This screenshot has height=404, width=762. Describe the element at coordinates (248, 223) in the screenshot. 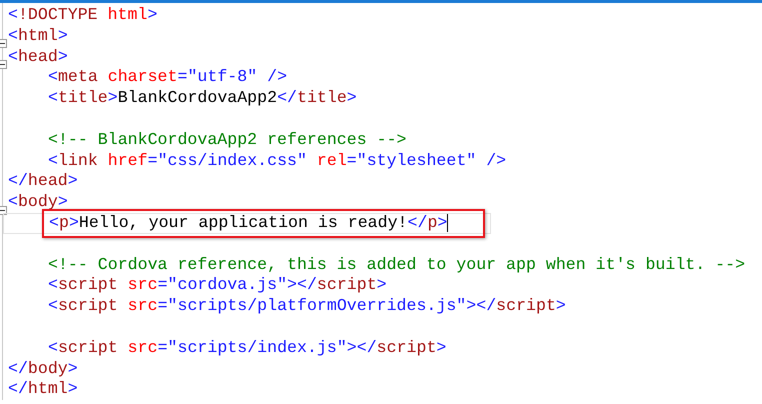

I see `code-line: <p>Hello, your application is ready!</p>` at that location.